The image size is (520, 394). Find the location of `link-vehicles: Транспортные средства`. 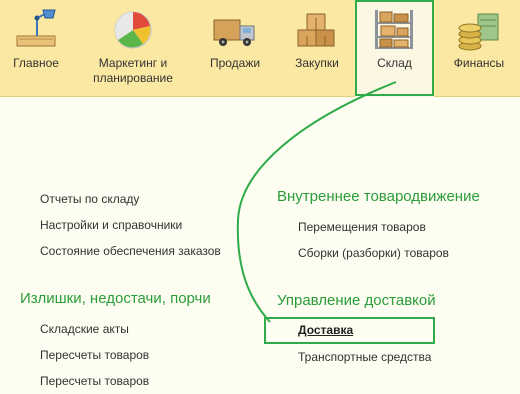

link-vehicles: Транспортные средства is located at coordinates (364, 357).